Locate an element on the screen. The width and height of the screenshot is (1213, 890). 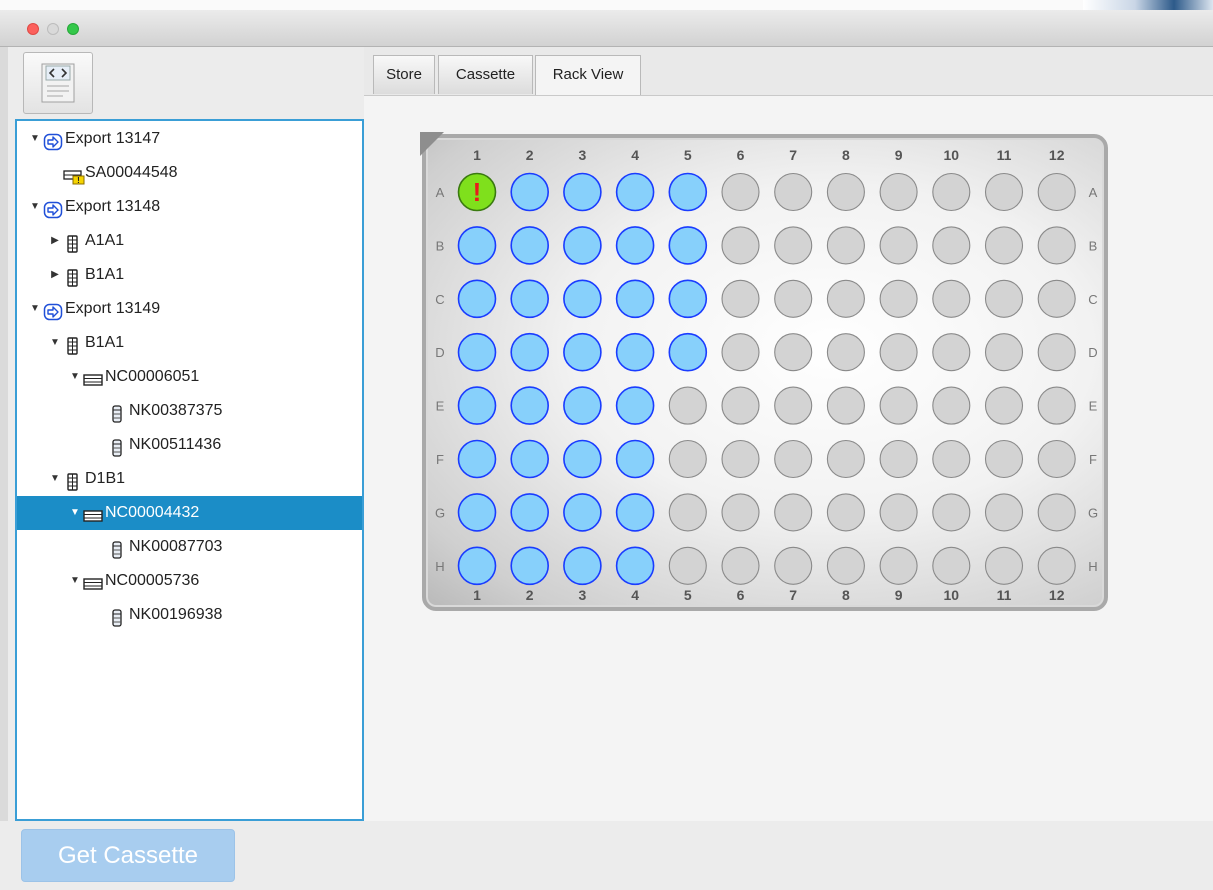
row-label-left: G is located at coordinates (440, 512).